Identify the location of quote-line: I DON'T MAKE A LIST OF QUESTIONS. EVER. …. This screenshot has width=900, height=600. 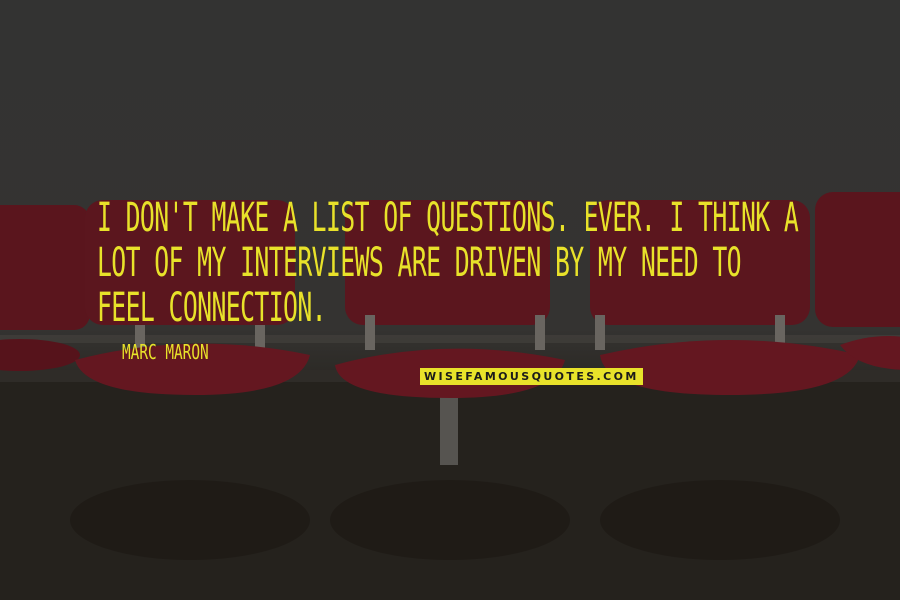
(448, 218).